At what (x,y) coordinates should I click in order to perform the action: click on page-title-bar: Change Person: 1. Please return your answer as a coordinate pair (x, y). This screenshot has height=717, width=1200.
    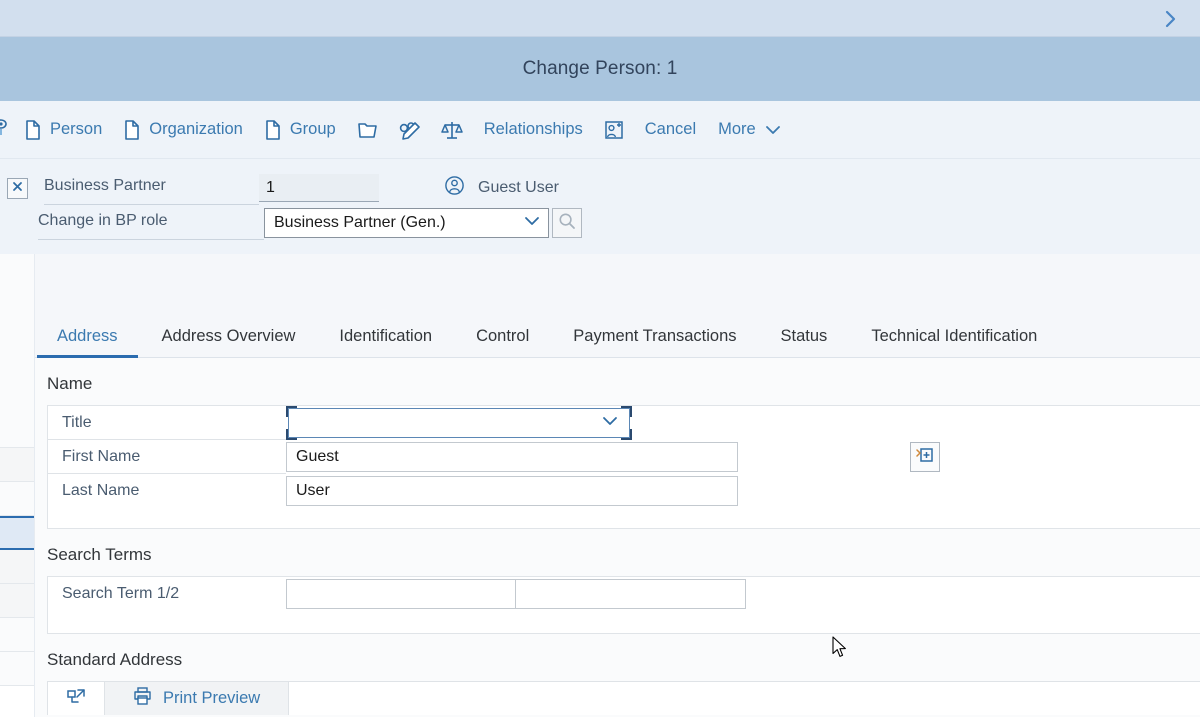
    Looking at the image, I should click on (600, 69).